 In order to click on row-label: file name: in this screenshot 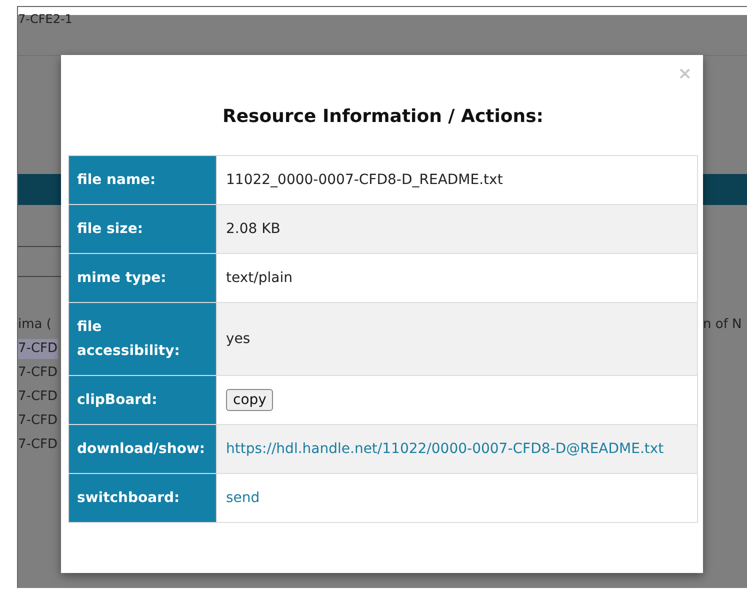, I will do `click(143, 180)`.